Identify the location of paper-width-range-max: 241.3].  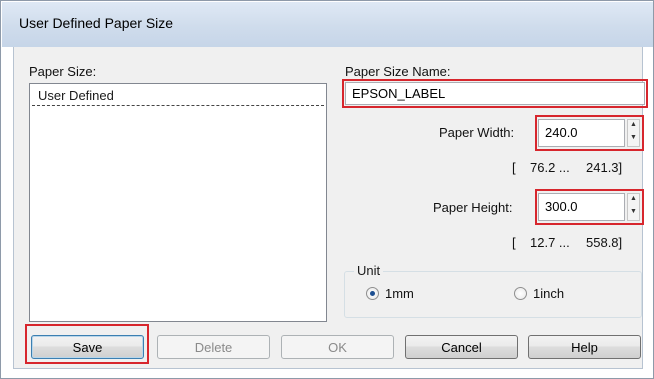
(604, 167).